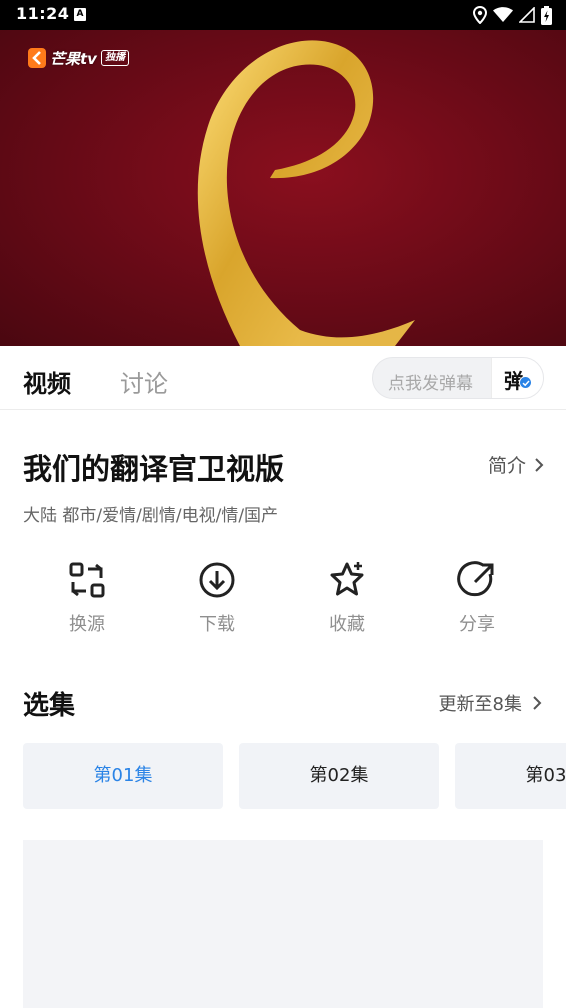 The width and height of the screenshot is (566, 1008). What do you see at coordinates (503, 14) in the screenshot?
I see `wifi-icon` at bounding box center [503, 14].